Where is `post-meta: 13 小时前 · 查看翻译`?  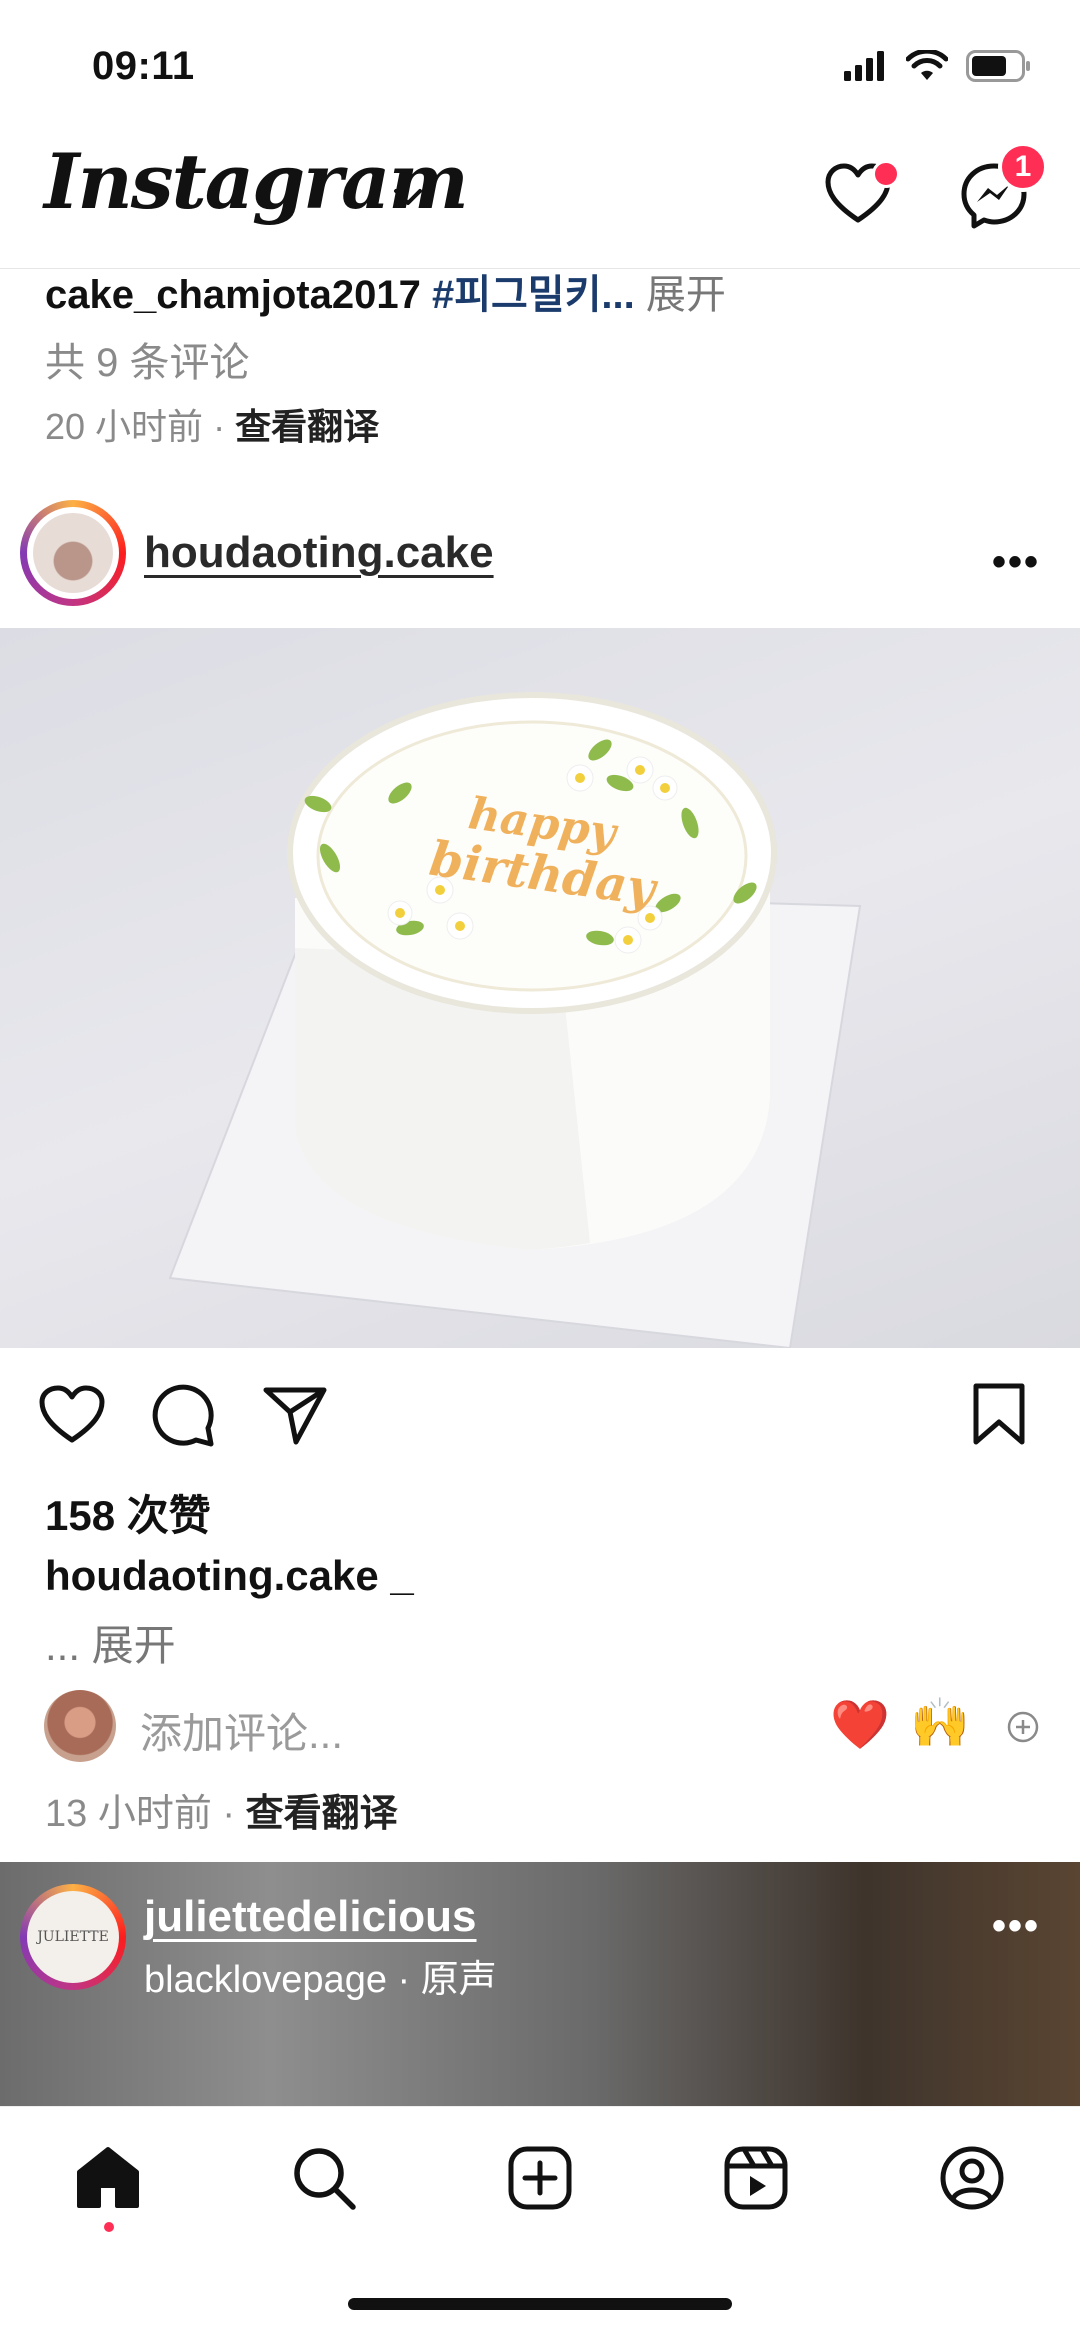 post-meta: 13 小时前 · 查看翻译 is located at coordinates (221, 1809).